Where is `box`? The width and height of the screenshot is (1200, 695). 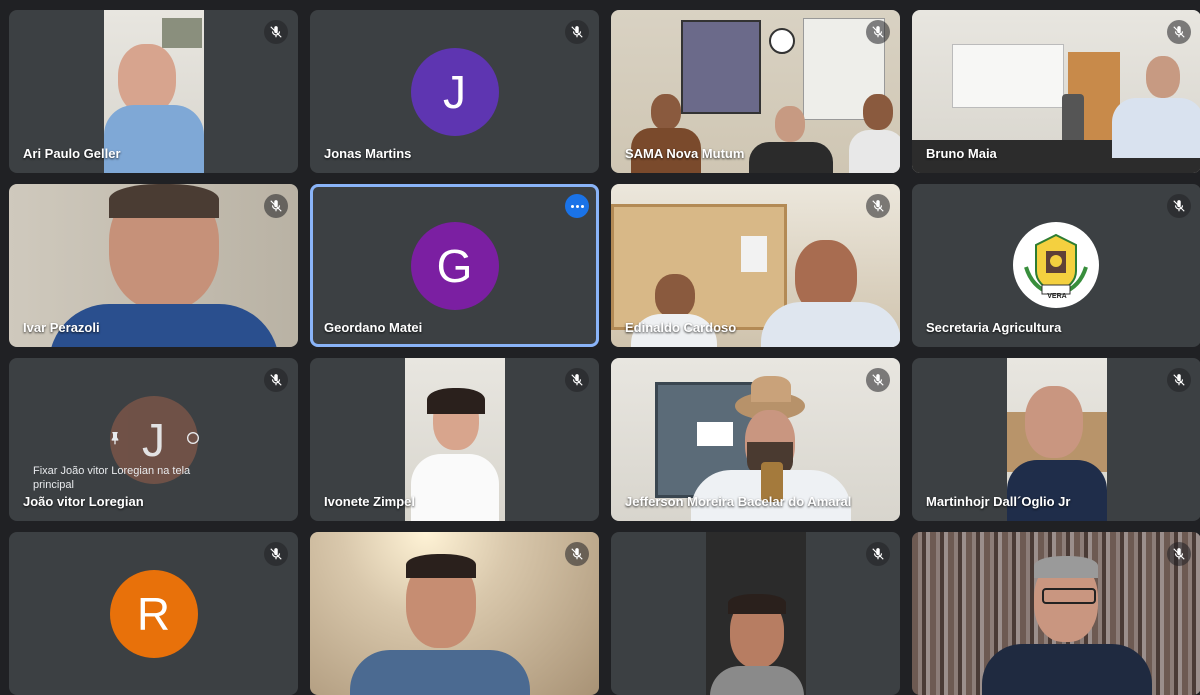 box is located at coordinates (754, 254).